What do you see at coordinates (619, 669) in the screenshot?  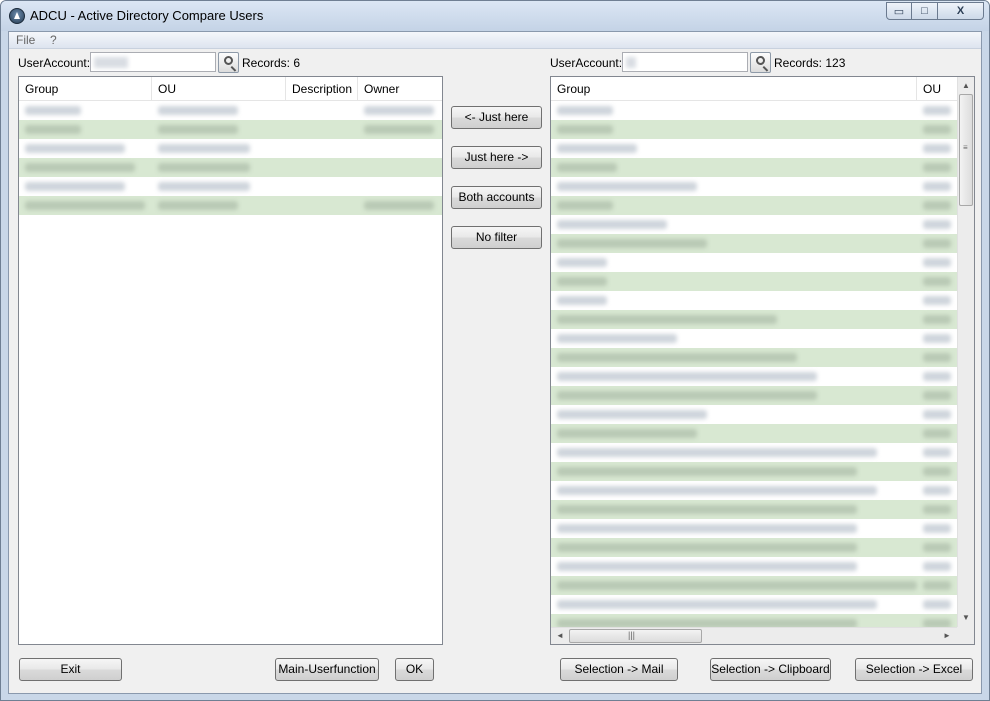 I see `selection-mail-button: Selection -> Mail` at bounding box center [619, 669].